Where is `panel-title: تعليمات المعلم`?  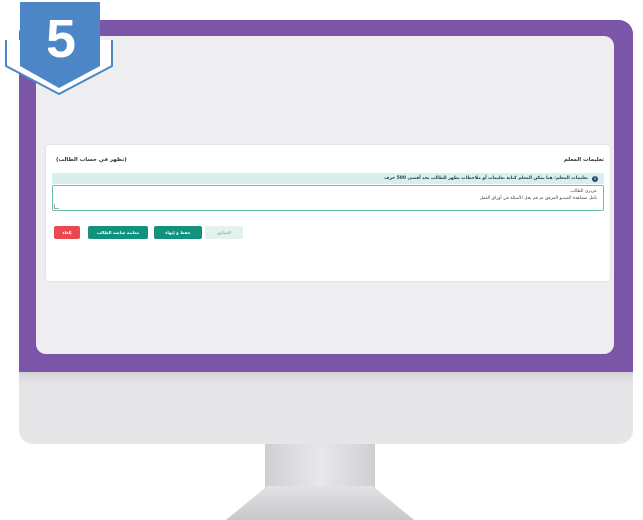
panel-title: تعليمات المعلم is located at coordinates (583, 160).